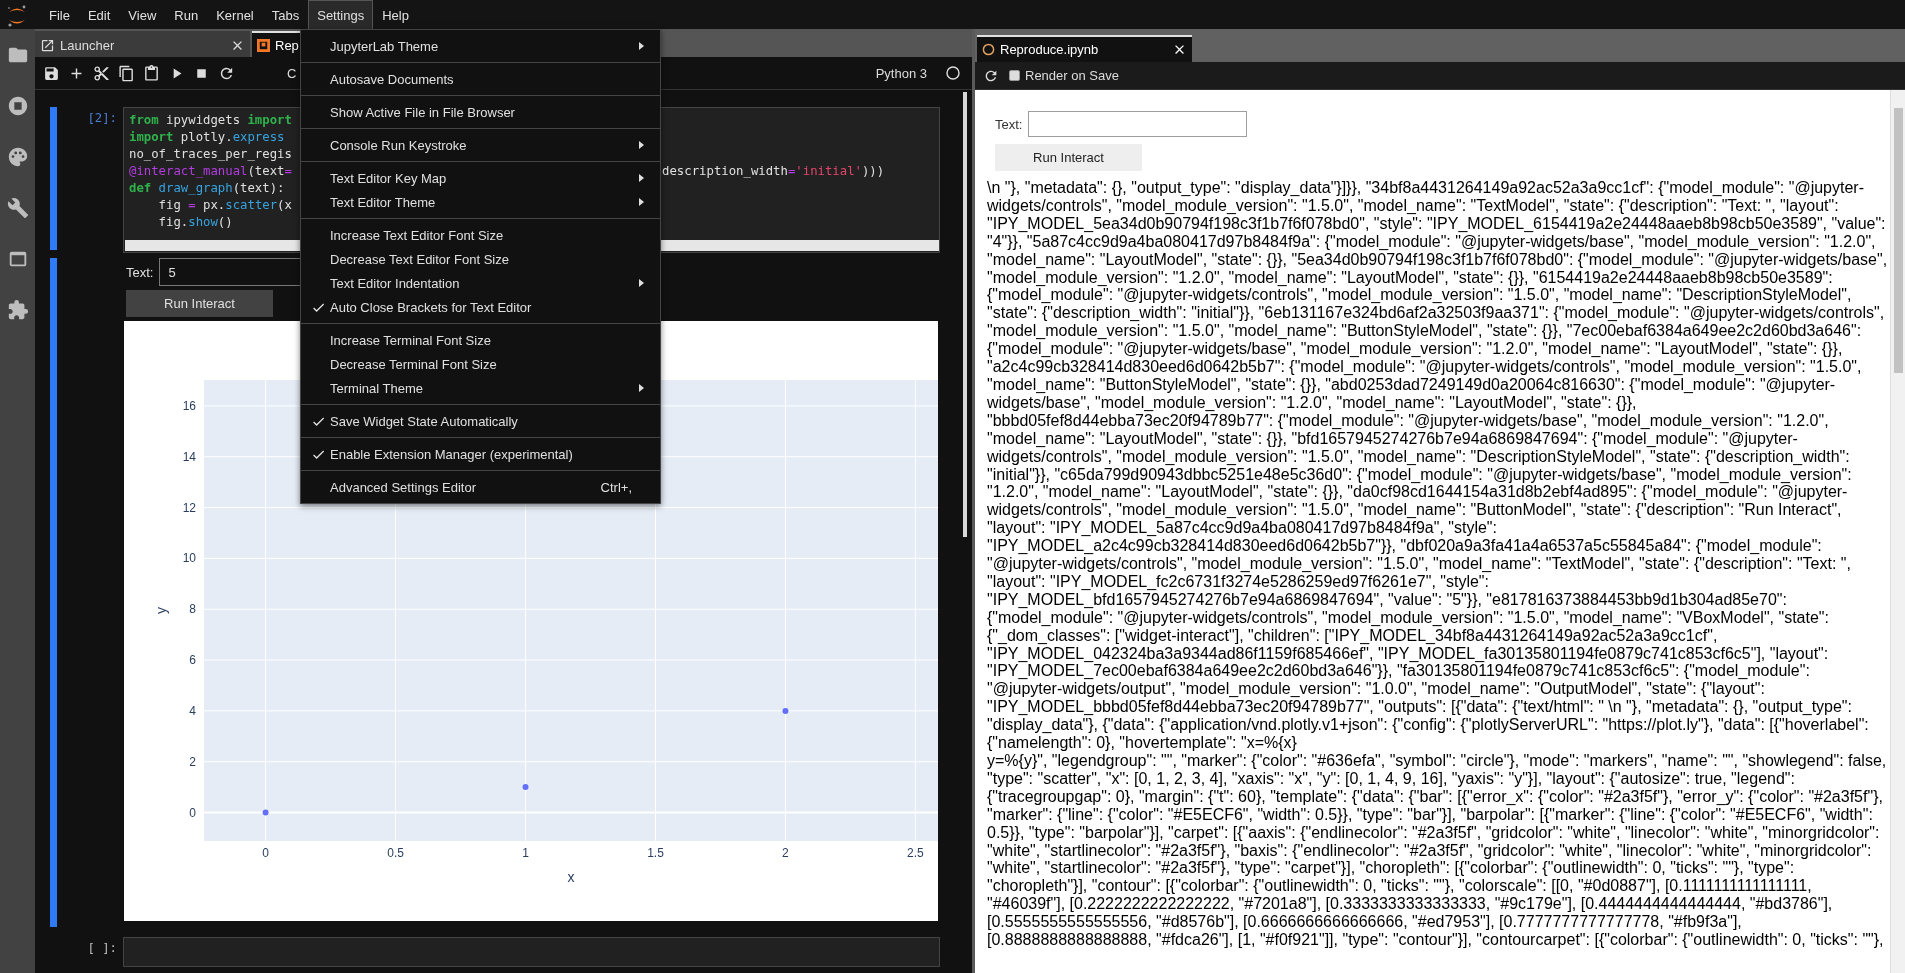  Describe the element at coordinates (189, 405) in the screenshot. I see `tick-label: 16` at that location.